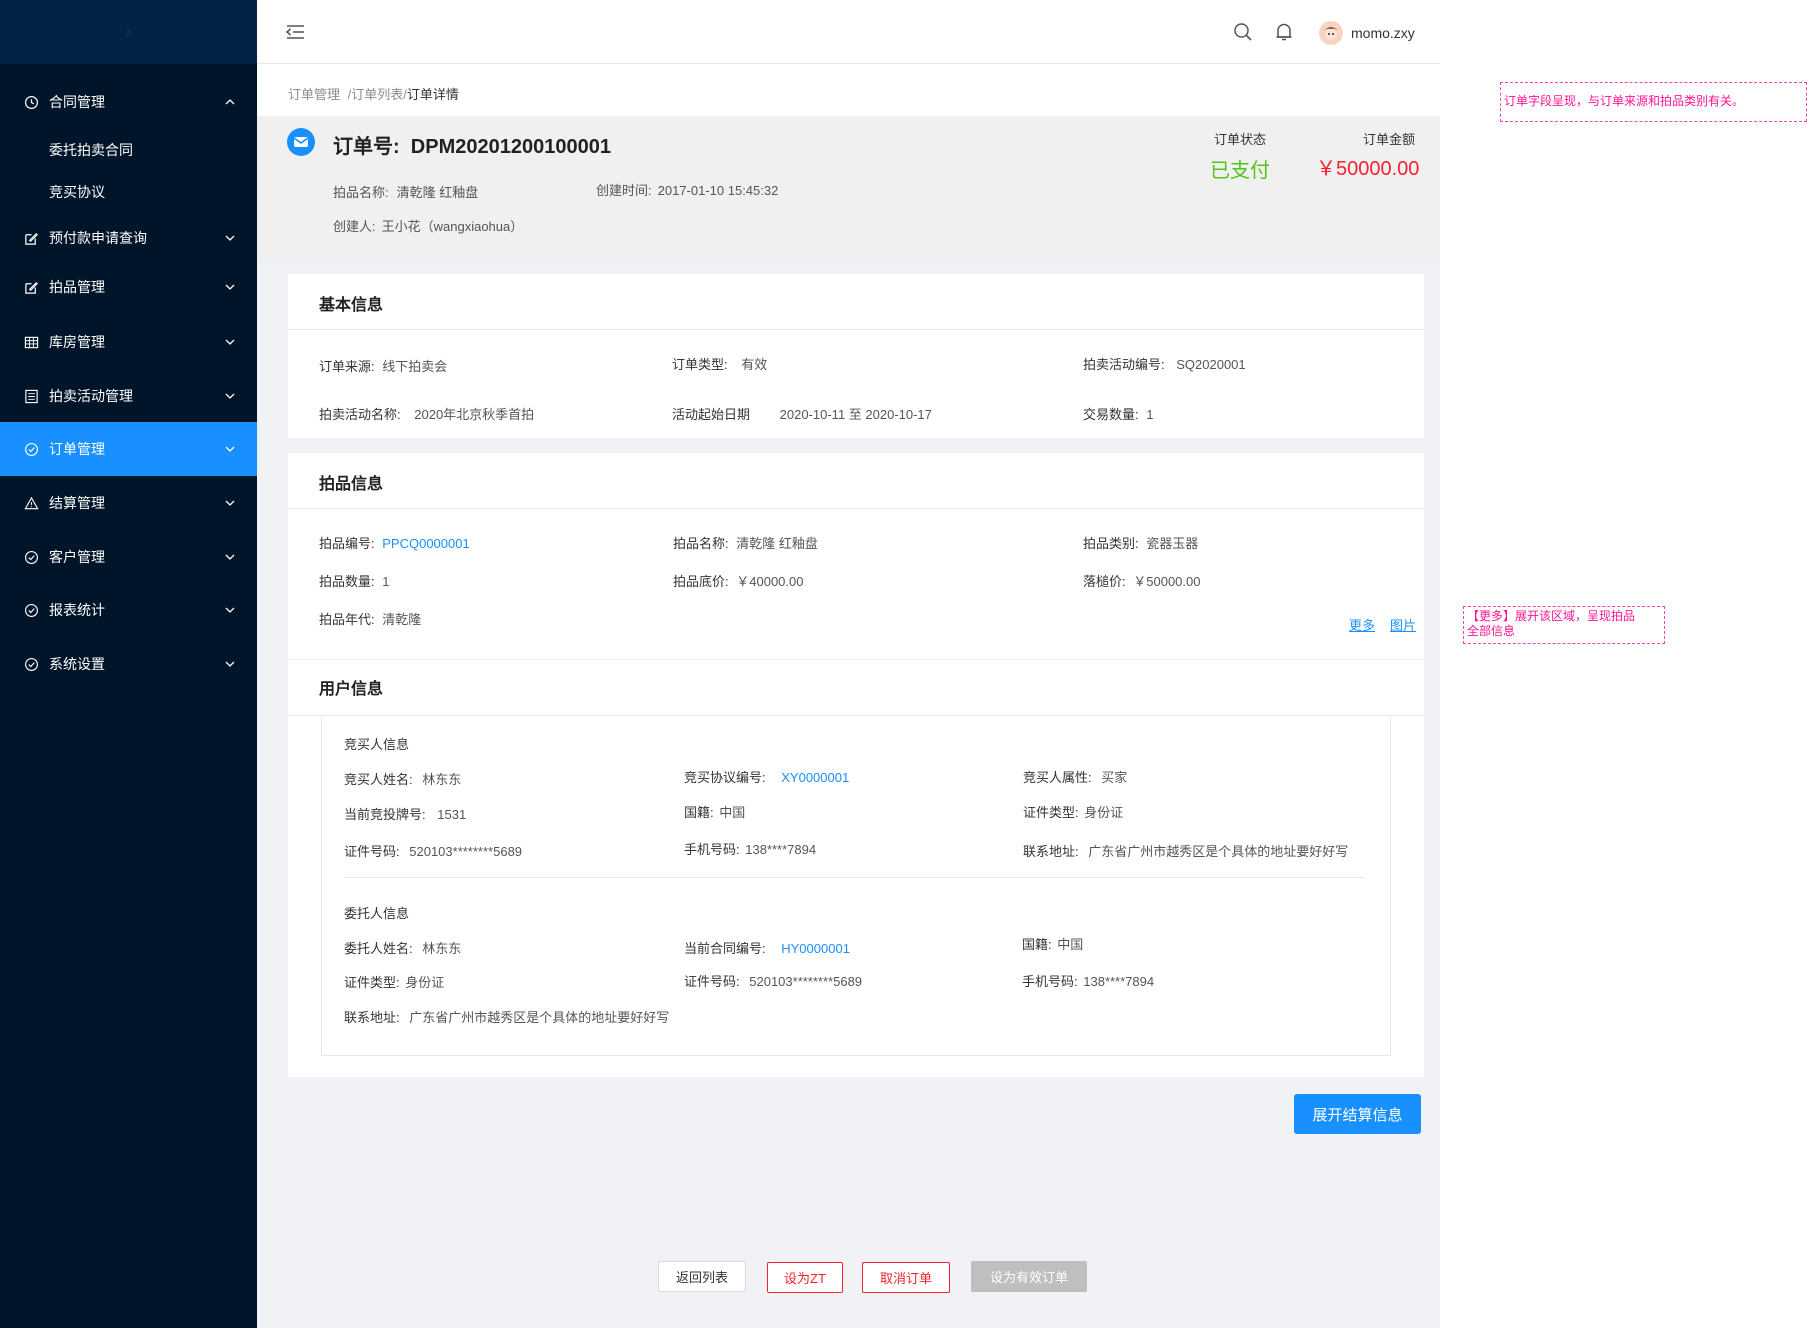 This screenshot has height=1328, width=1807. Describe the element at coordinates (1362, 624) in the screenshot. I see `more-link: 更多` at that location.